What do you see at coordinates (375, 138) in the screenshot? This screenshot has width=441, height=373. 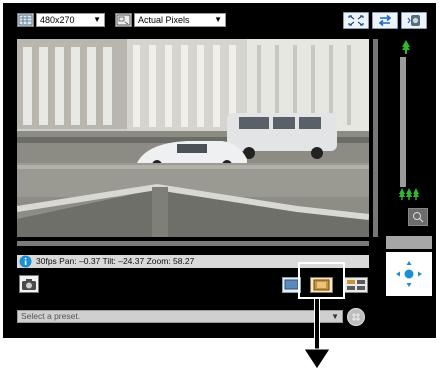 I see `video-vertical-scrollbar` at bounding box center [375, 138].